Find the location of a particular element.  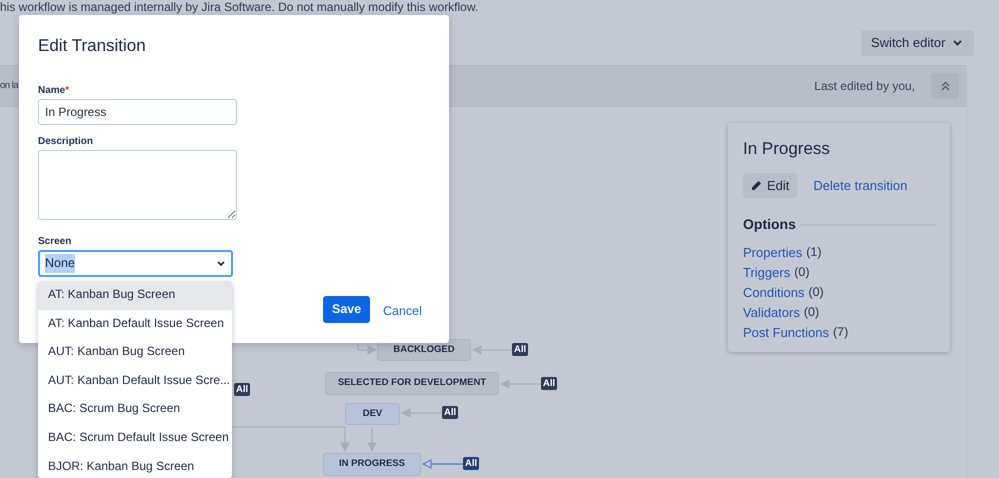

edit-button: Edit is located at coordinates (770, 185).